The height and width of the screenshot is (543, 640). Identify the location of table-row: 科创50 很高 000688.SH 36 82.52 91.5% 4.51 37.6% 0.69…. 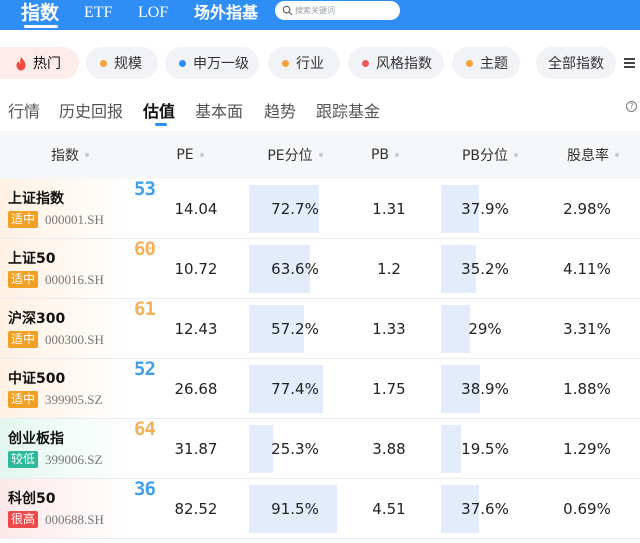
(320, 509).